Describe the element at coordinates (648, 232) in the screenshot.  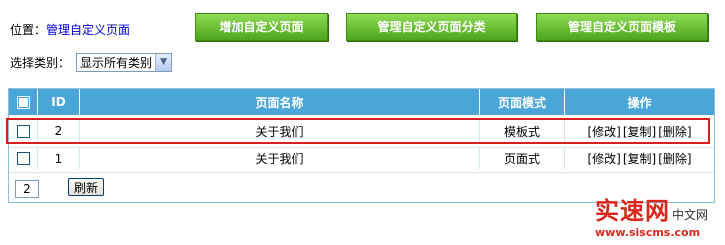
I see `watermark-url: www.siscms.com` at that location.